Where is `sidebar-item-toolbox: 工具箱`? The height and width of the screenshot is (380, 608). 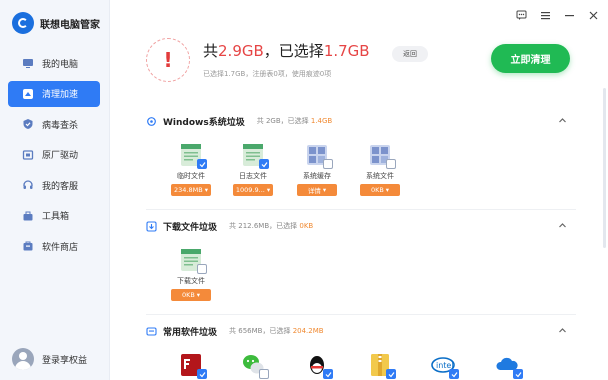
sidebar-item-toolbox: 工具箱 is located at coordinates (54, 216).